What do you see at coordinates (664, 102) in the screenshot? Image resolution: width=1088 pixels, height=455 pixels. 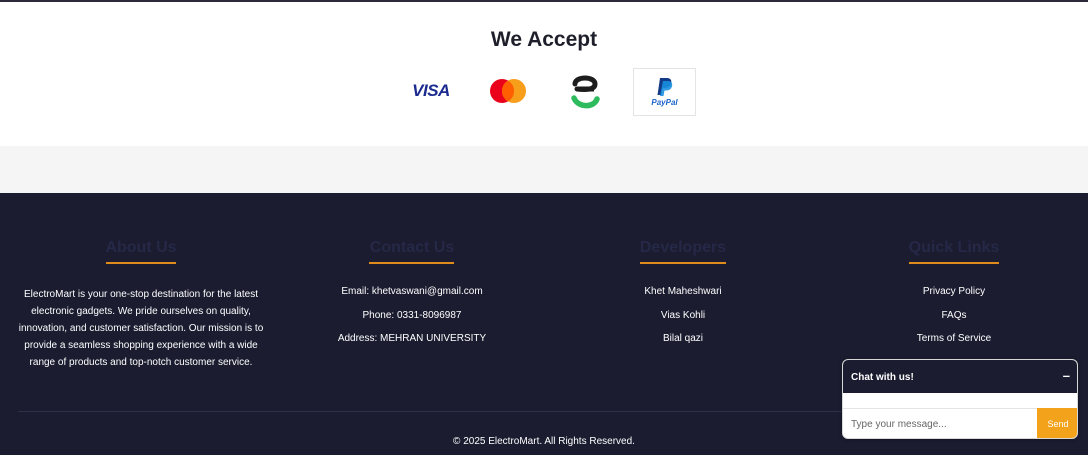 I see `paypal-label: PayPal` at bounding box center [664, 102].